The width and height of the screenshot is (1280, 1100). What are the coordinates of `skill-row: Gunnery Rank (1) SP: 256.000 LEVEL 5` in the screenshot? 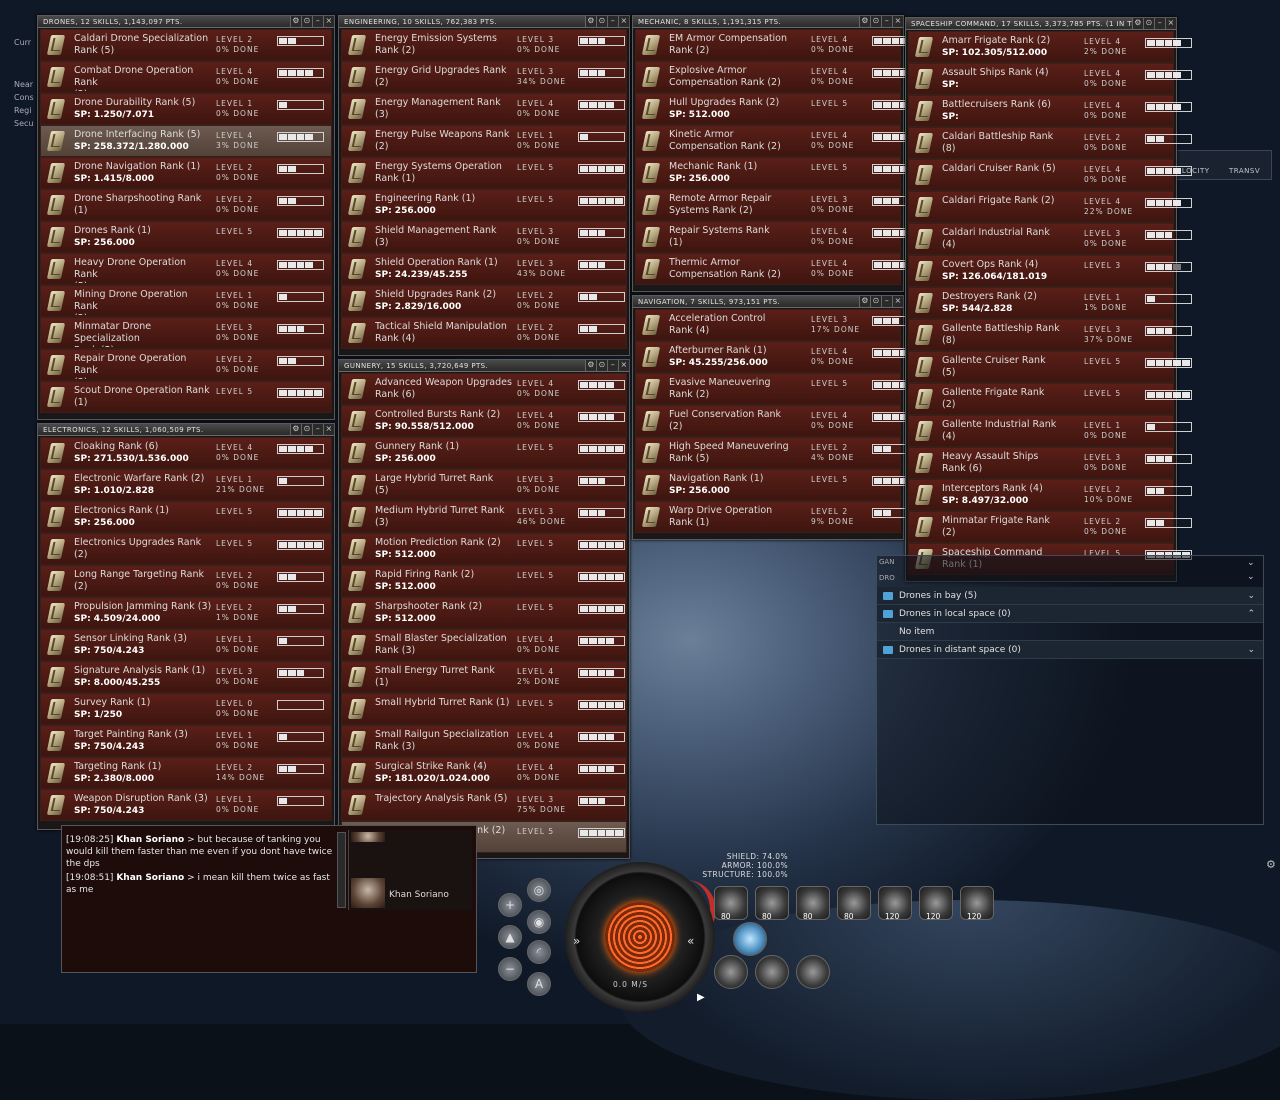 It's located at (484, 453).